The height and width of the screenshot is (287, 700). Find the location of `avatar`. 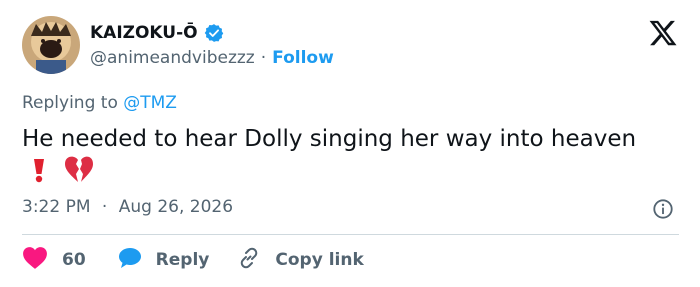

avatar is located at coordinates (51, 45).